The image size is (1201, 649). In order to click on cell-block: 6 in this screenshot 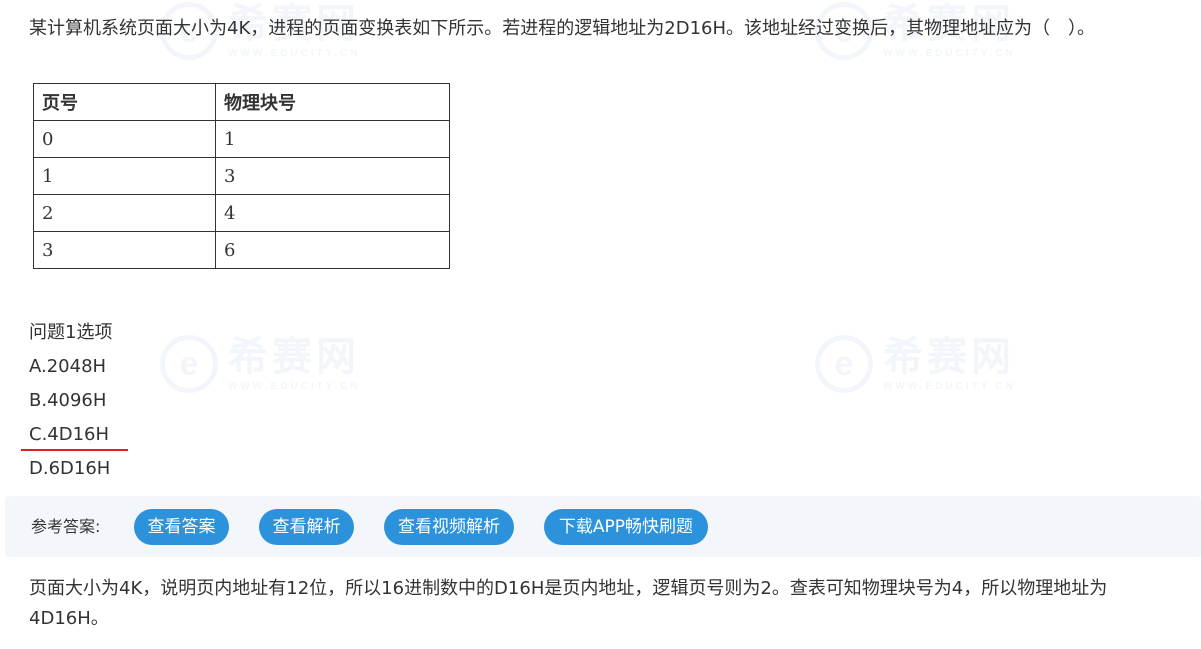, I will do `click(332, 250)`.